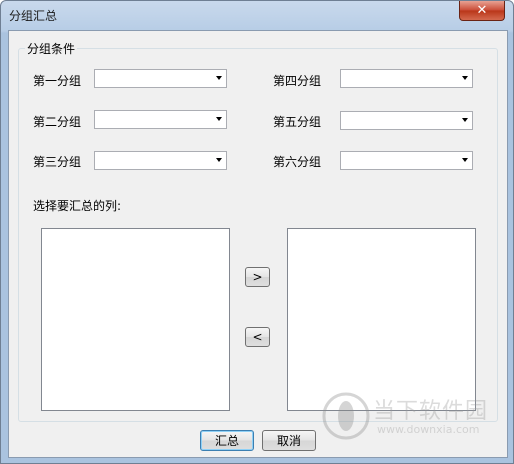 The width and height of the screenshot is (514, 464). Describe the element at coordinates (57, 81) in the screenshot. I see `group1-label: 第一分组` at that location.